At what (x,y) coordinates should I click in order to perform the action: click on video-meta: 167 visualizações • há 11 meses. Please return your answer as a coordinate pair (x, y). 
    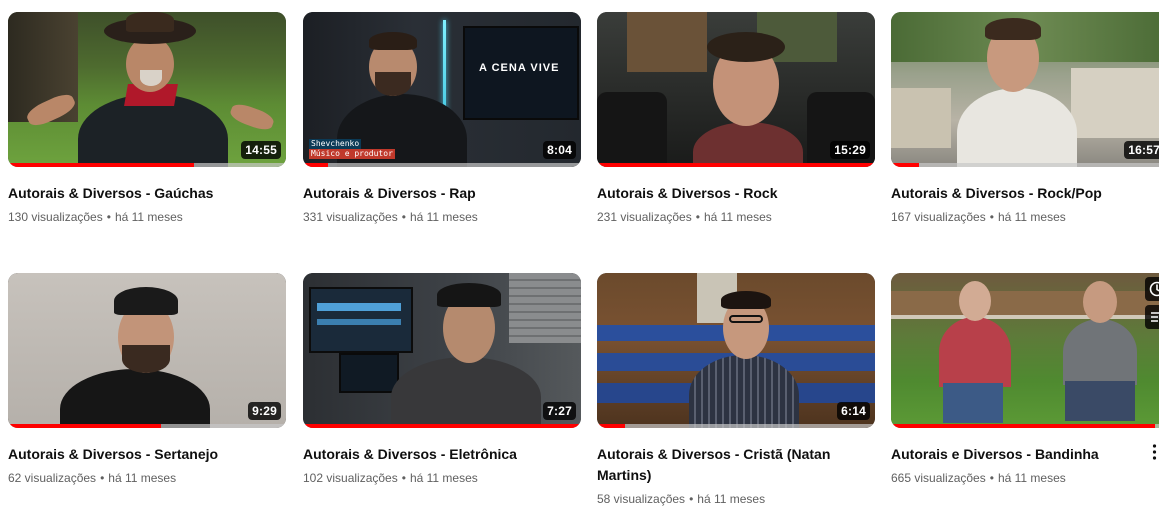
    Looking at the image, I should click on (1025, 217).